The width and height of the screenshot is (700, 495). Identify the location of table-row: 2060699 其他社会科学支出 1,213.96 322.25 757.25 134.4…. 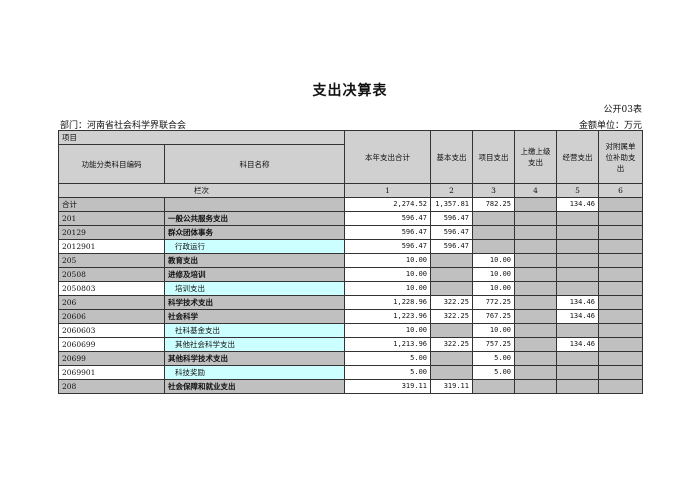
(350, 344).